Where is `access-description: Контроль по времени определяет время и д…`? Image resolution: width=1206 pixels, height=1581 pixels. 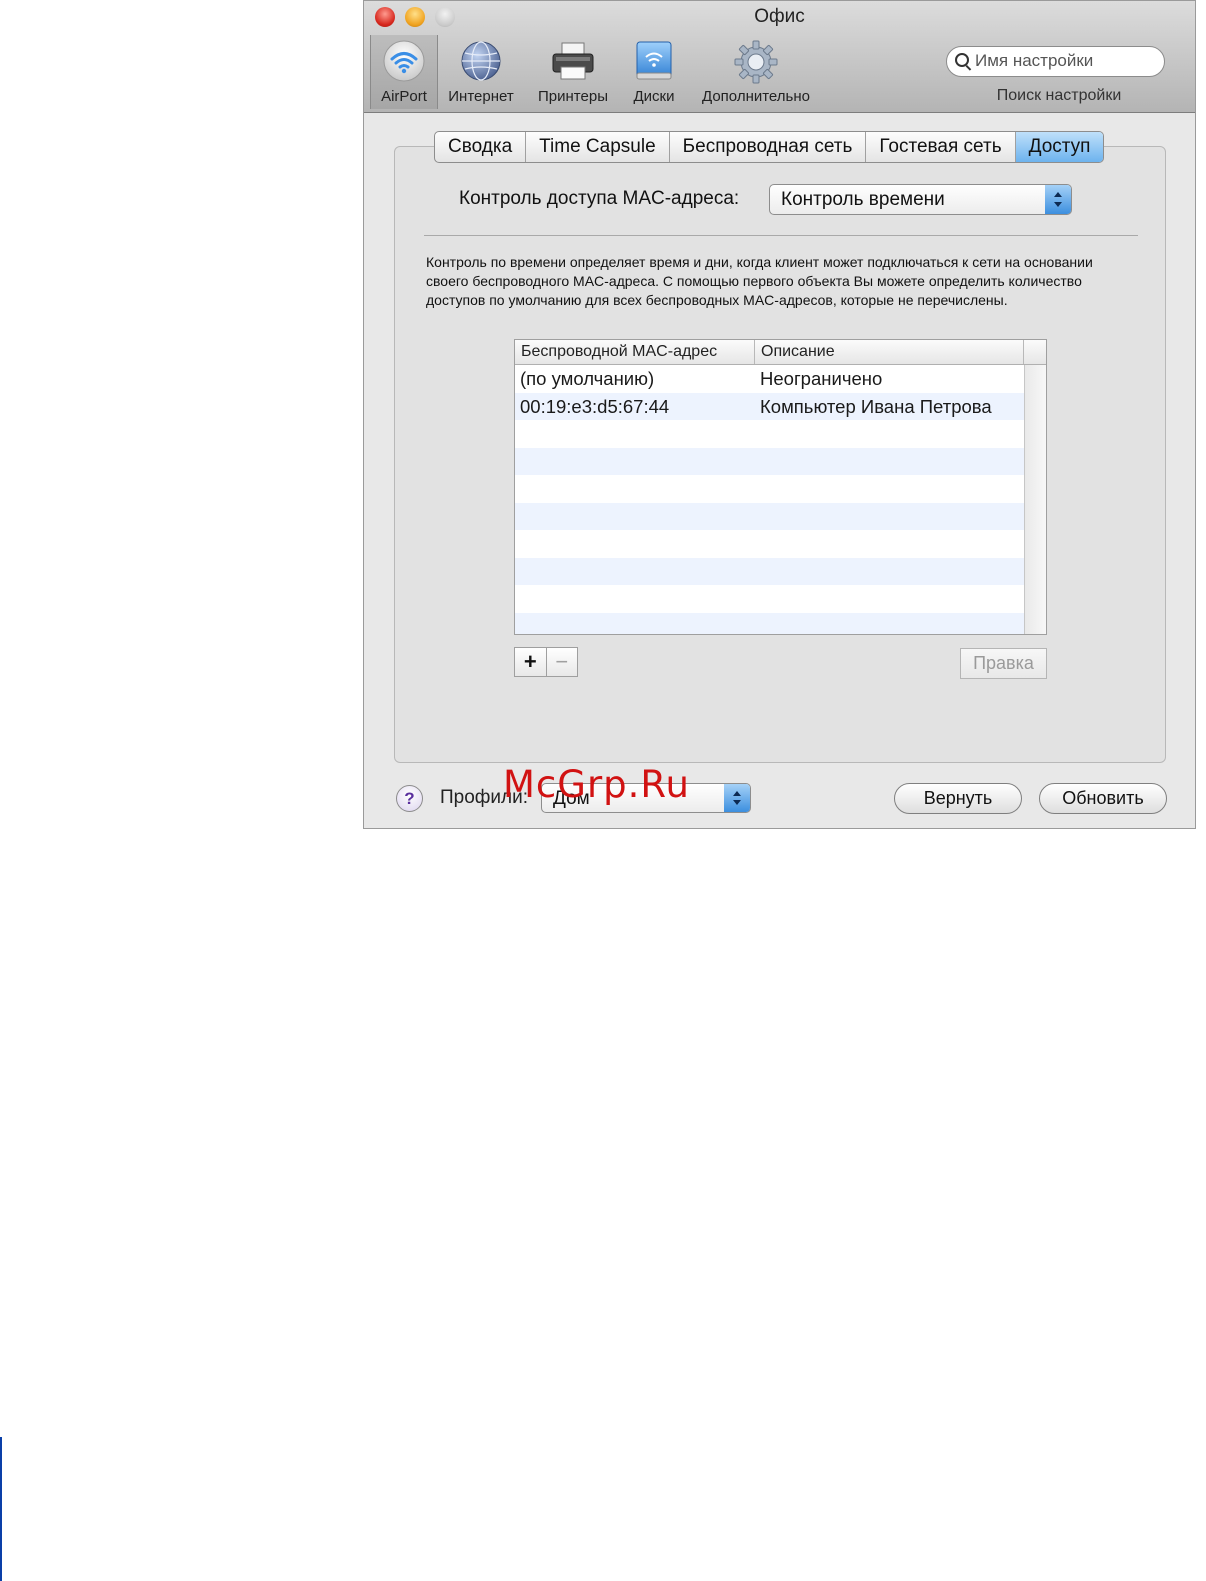
access-description: Контроль по времени определяет время и д… is located at coordinates (759, 281).